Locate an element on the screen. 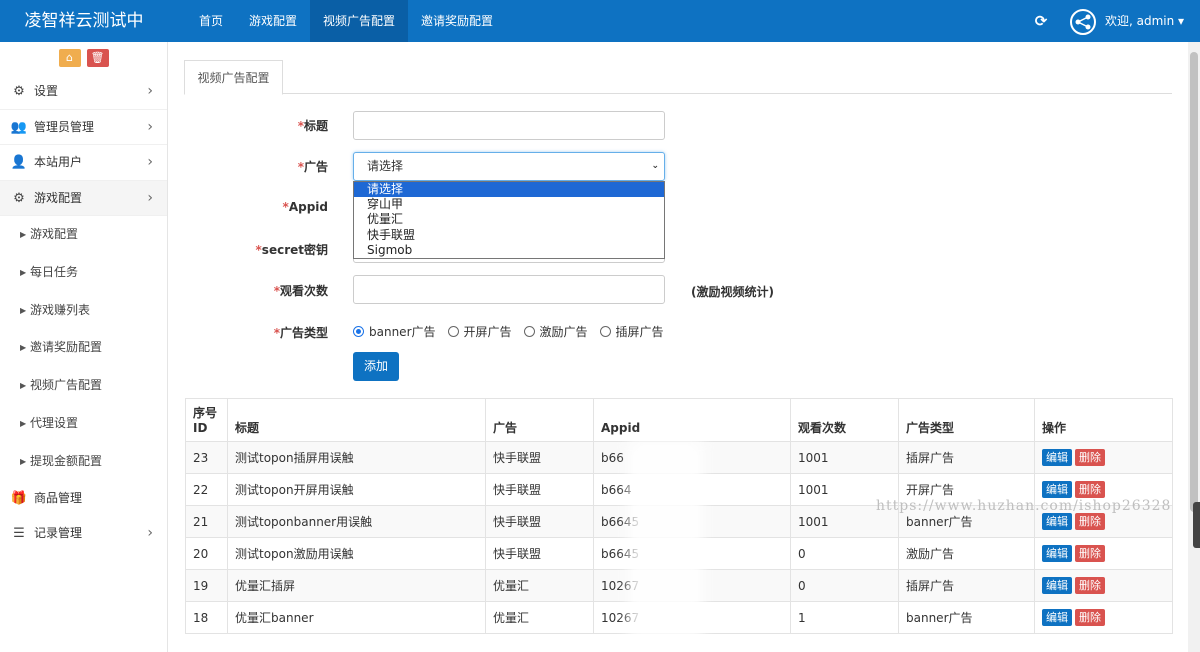  page-scrollbar is located at coordinates (1194, 347).